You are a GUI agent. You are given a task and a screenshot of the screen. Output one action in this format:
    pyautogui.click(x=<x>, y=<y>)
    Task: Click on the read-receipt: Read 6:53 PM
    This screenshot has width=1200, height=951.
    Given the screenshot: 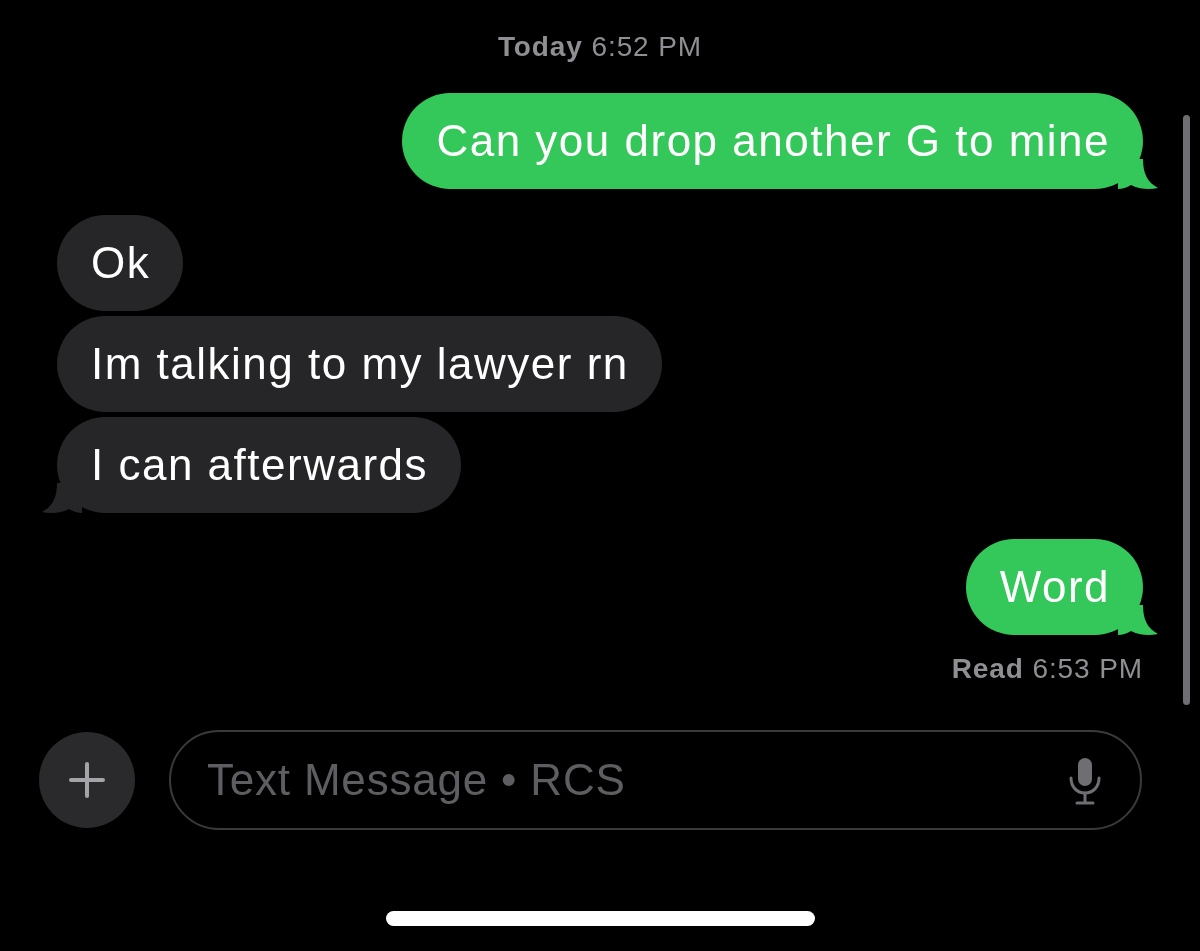 What is the action you would take?
    pyautogui.click(x=1047, y=668)
    